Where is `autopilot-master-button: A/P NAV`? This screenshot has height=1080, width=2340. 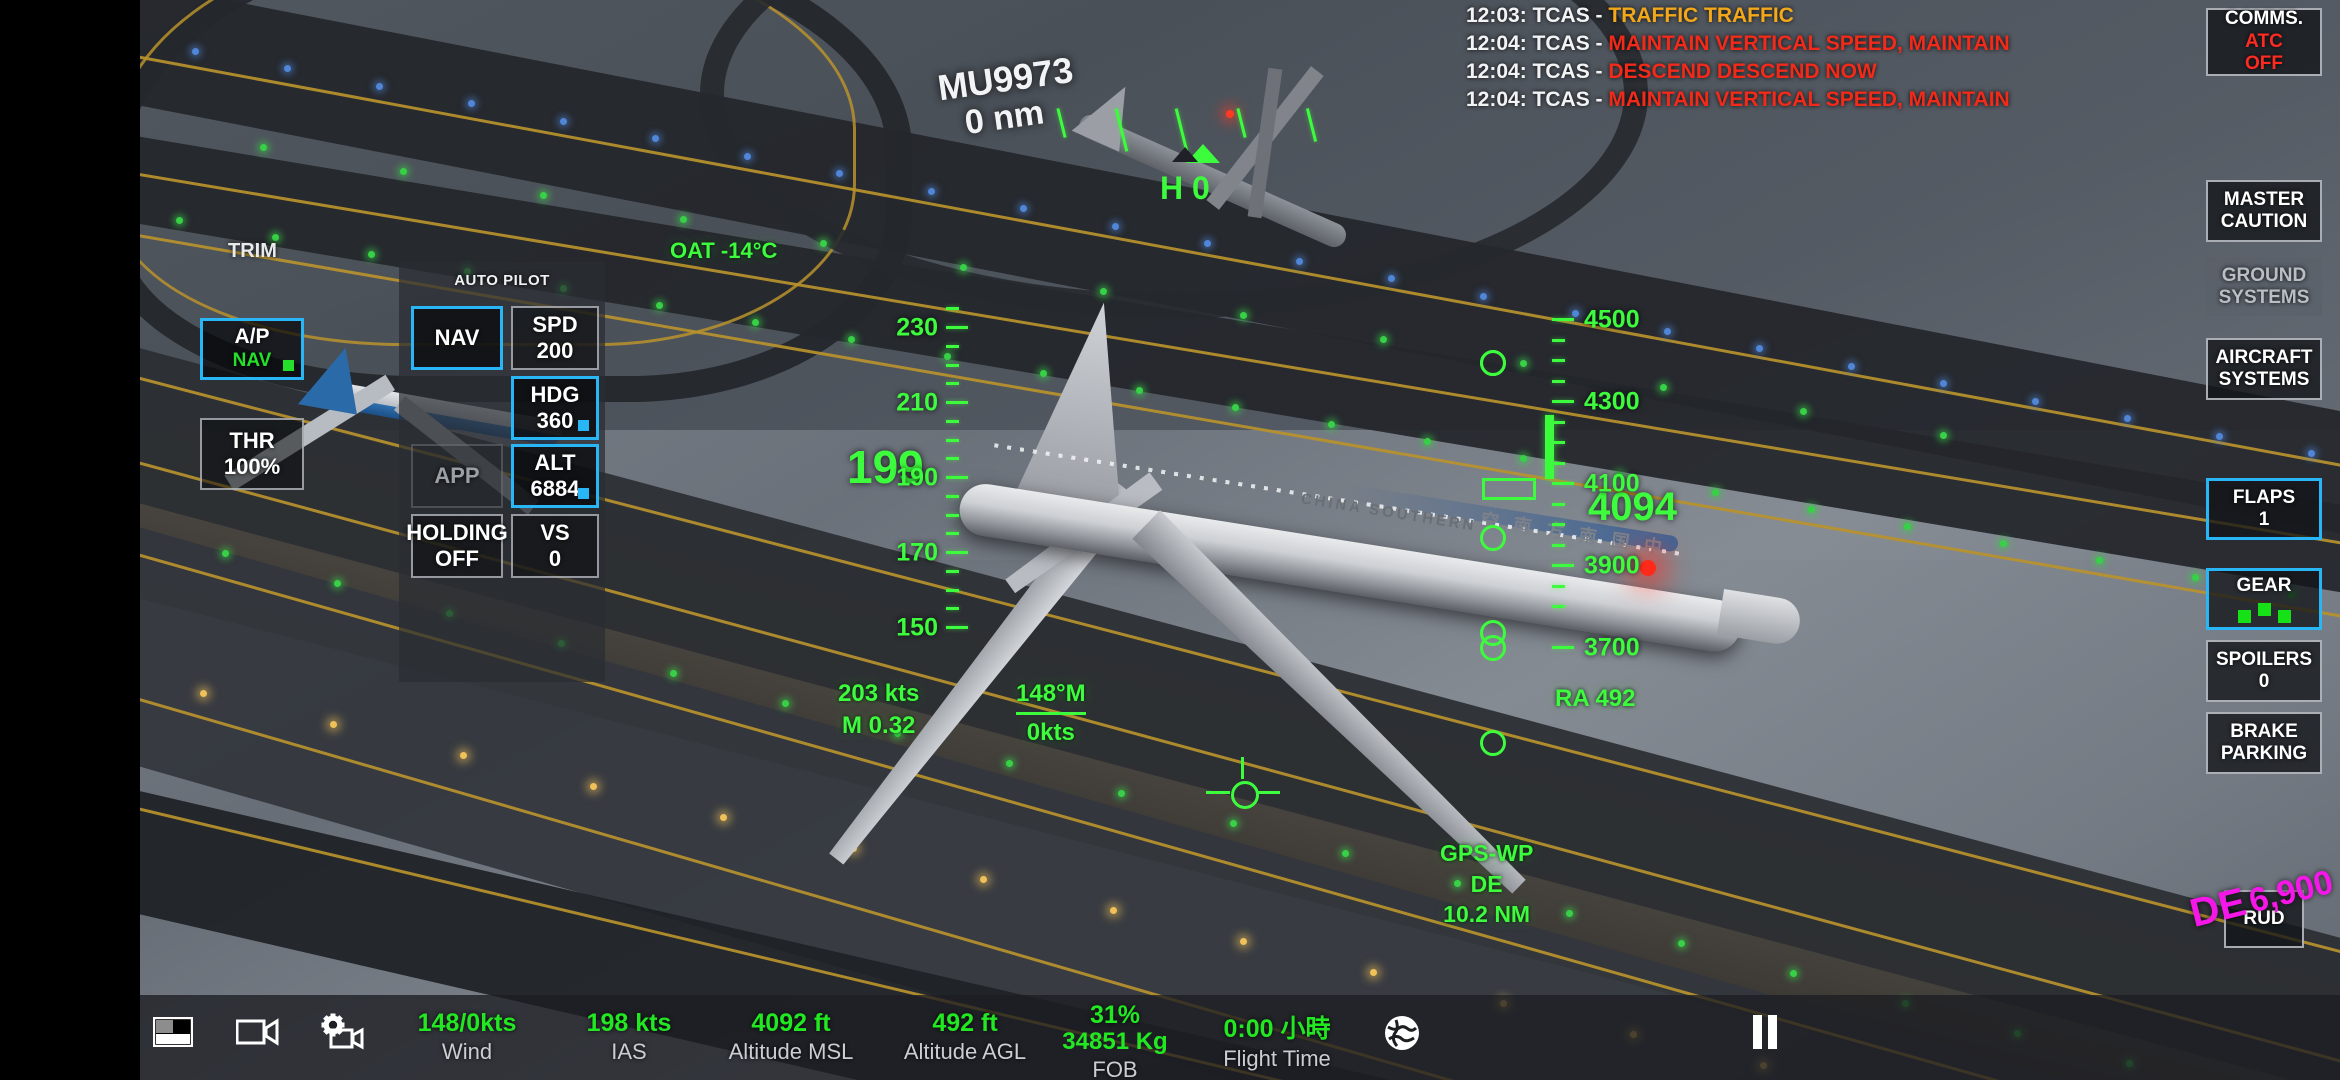
autopilot-master-button: A/P NAV is located at coordinates (252, 349).